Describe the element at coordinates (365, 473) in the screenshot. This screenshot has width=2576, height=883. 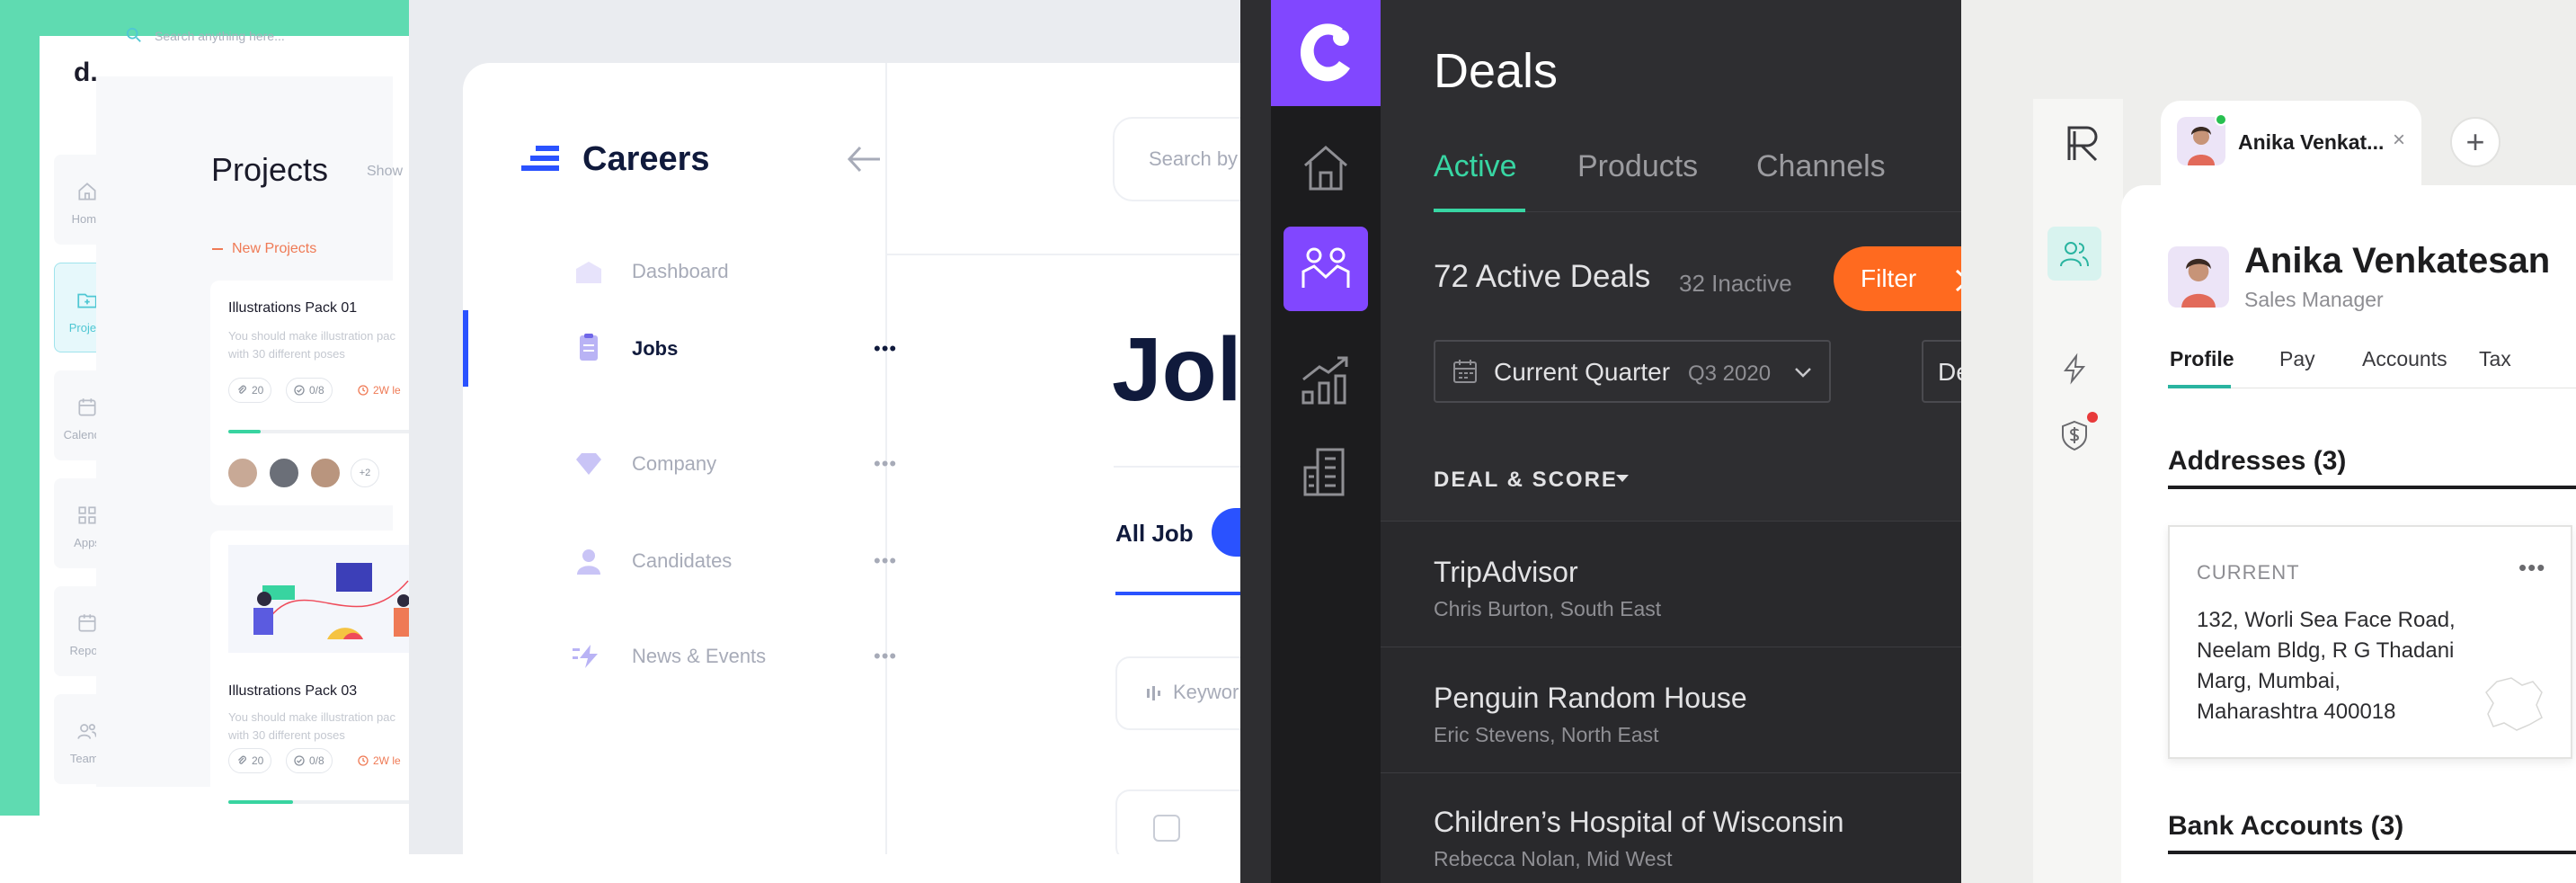
I see `more-members-badge: +2` at that location.